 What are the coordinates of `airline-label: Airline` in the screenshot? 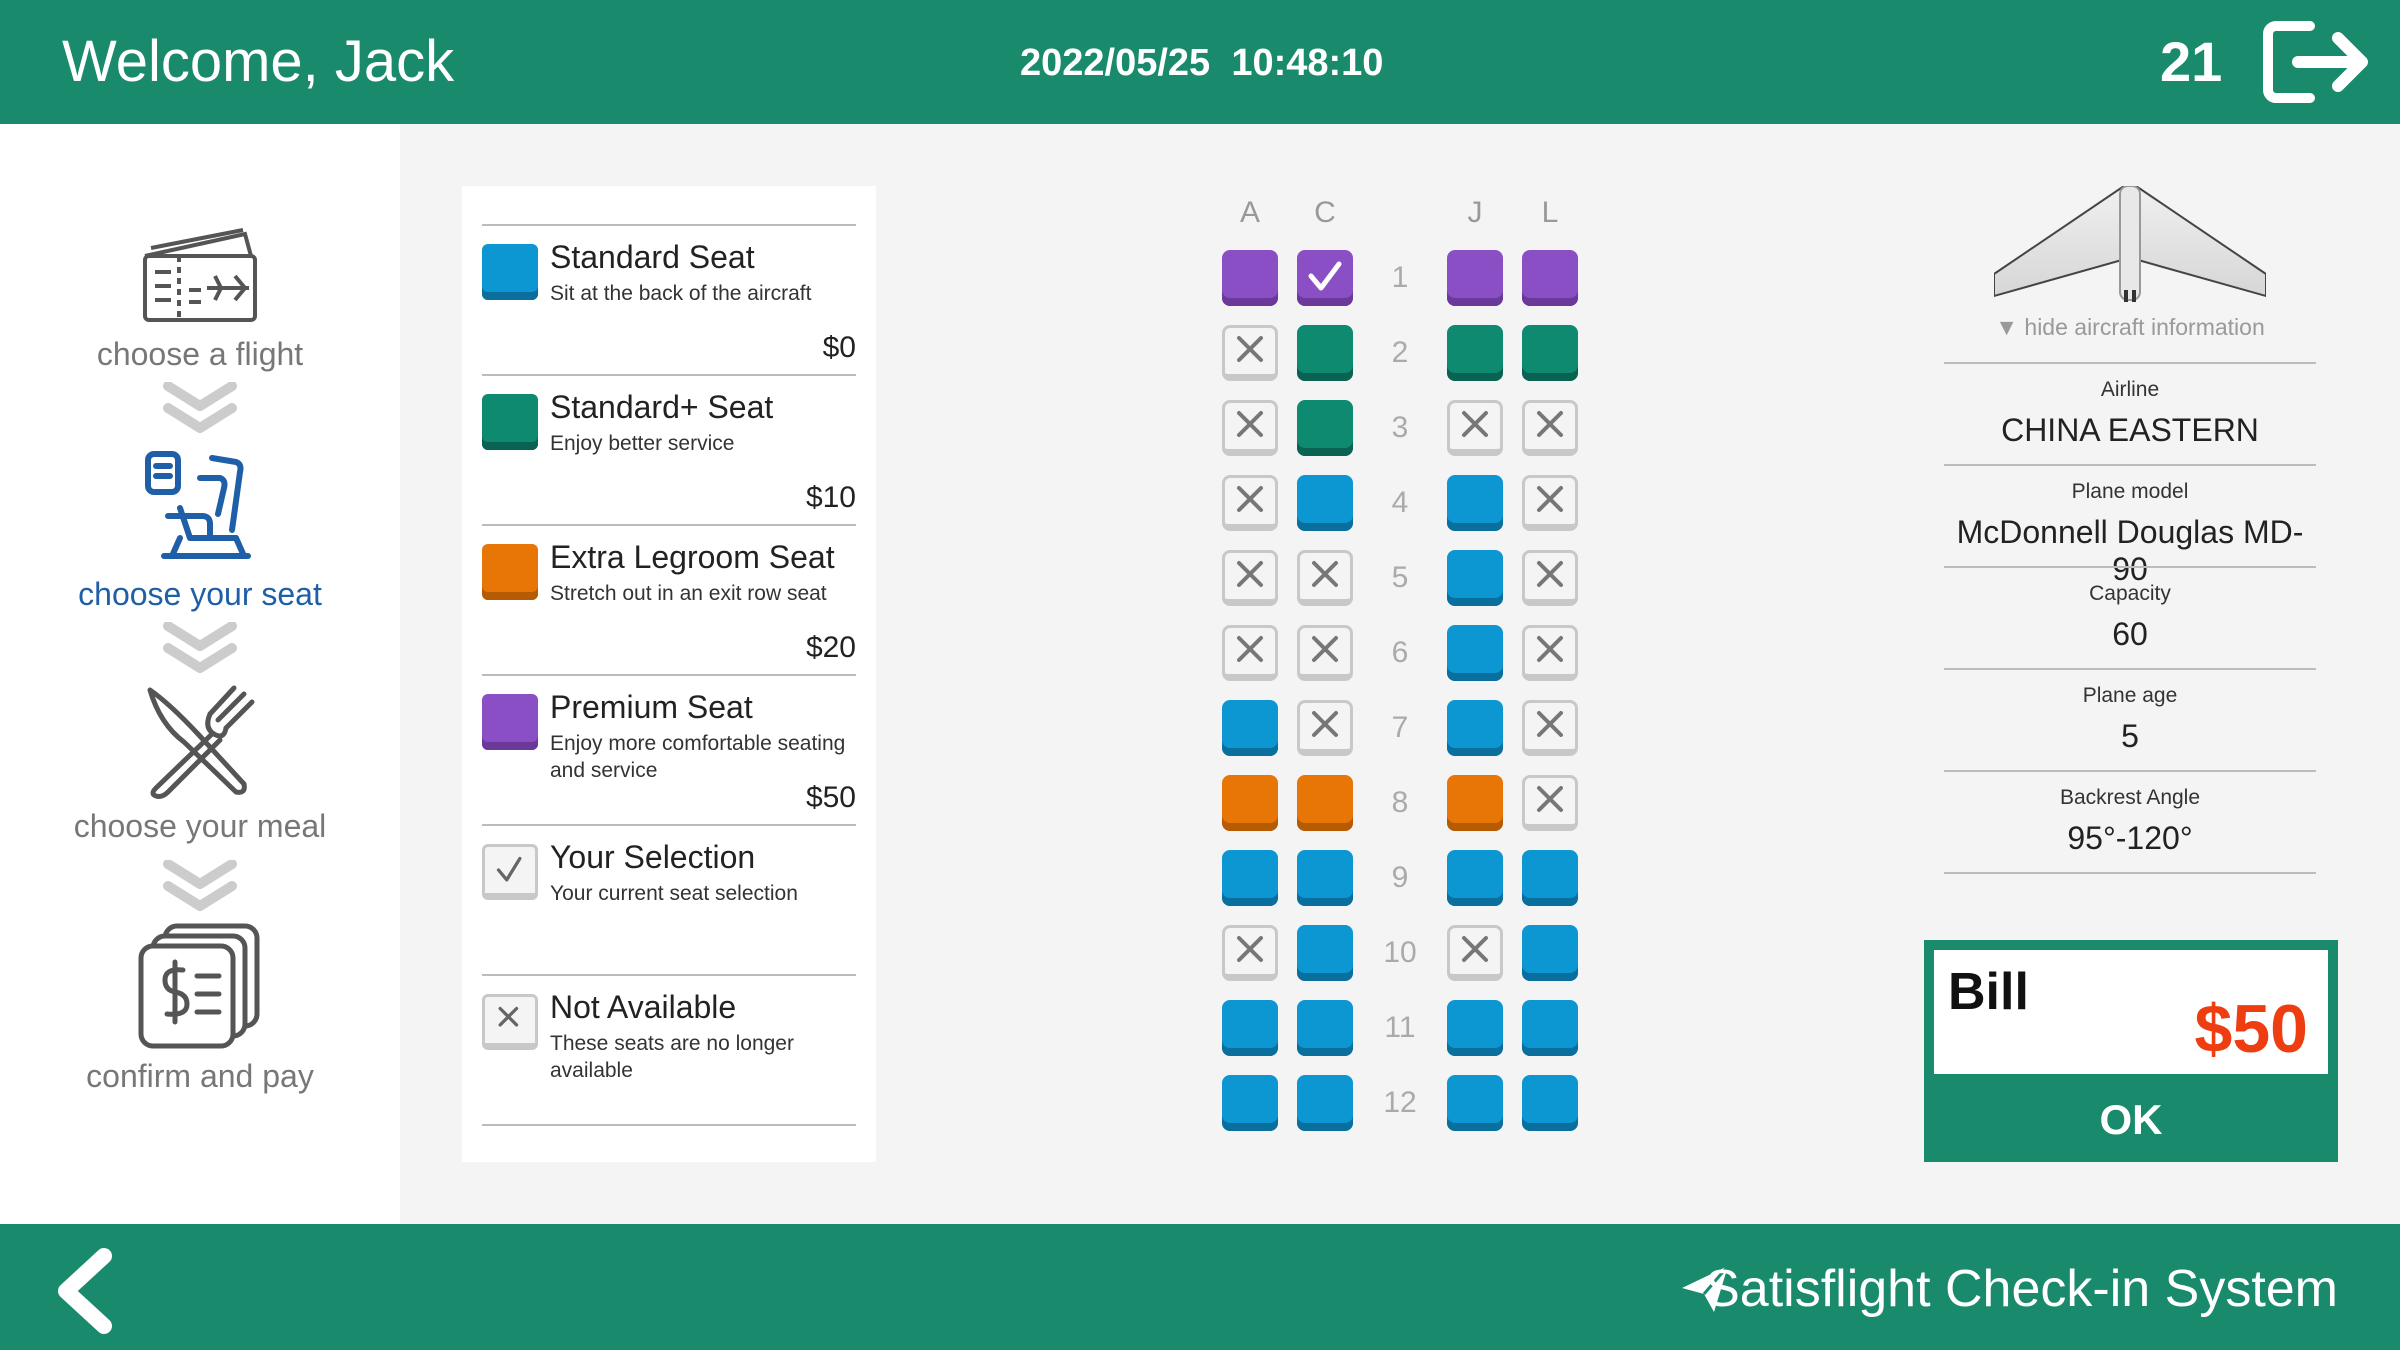 It's located at (2130, 389).